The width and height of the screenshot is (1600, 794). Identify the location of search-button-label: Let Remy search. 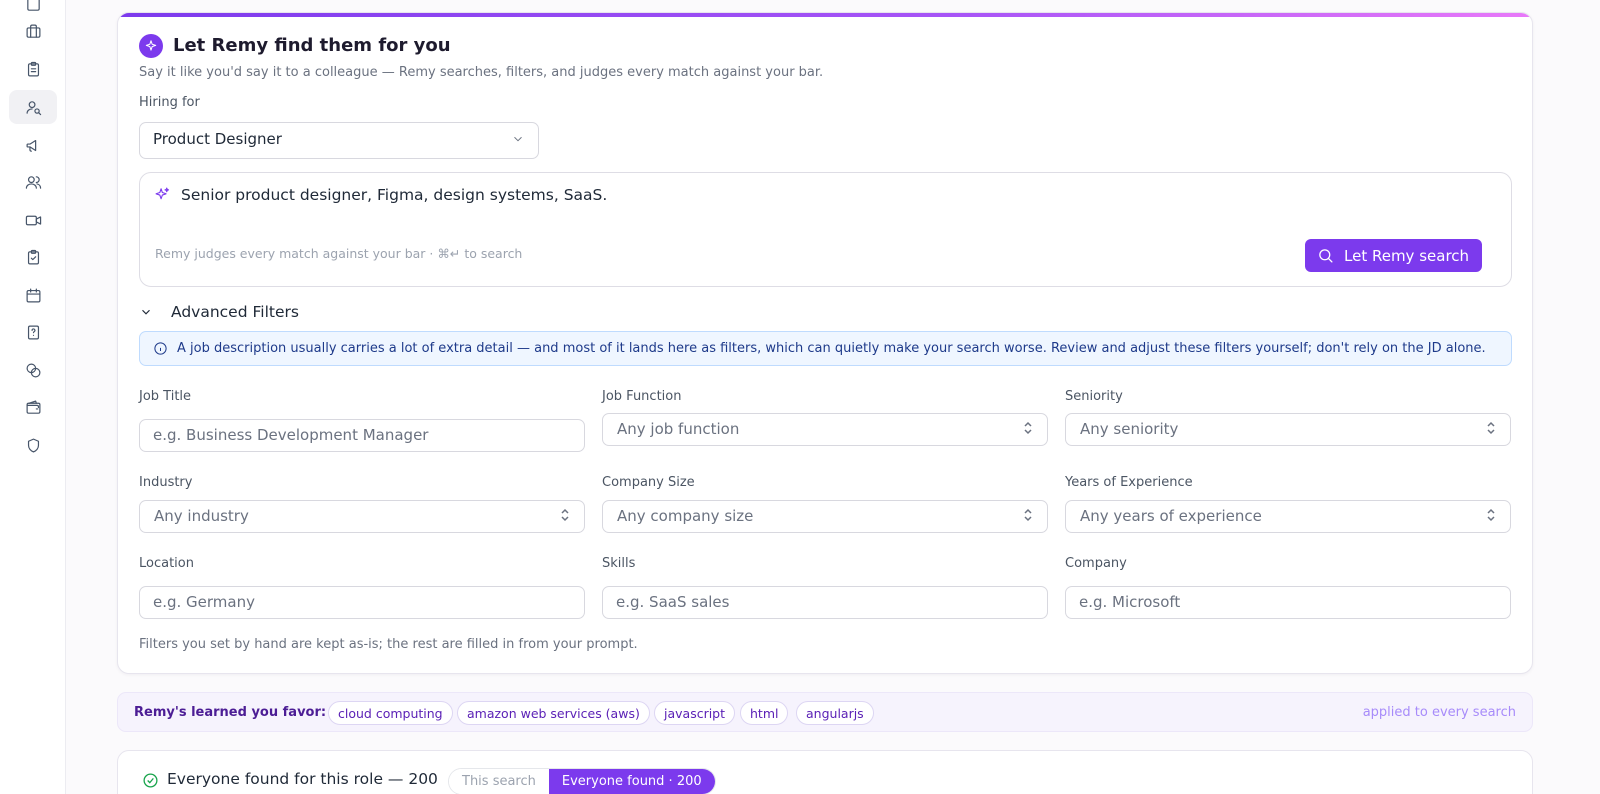
(1407, 255).